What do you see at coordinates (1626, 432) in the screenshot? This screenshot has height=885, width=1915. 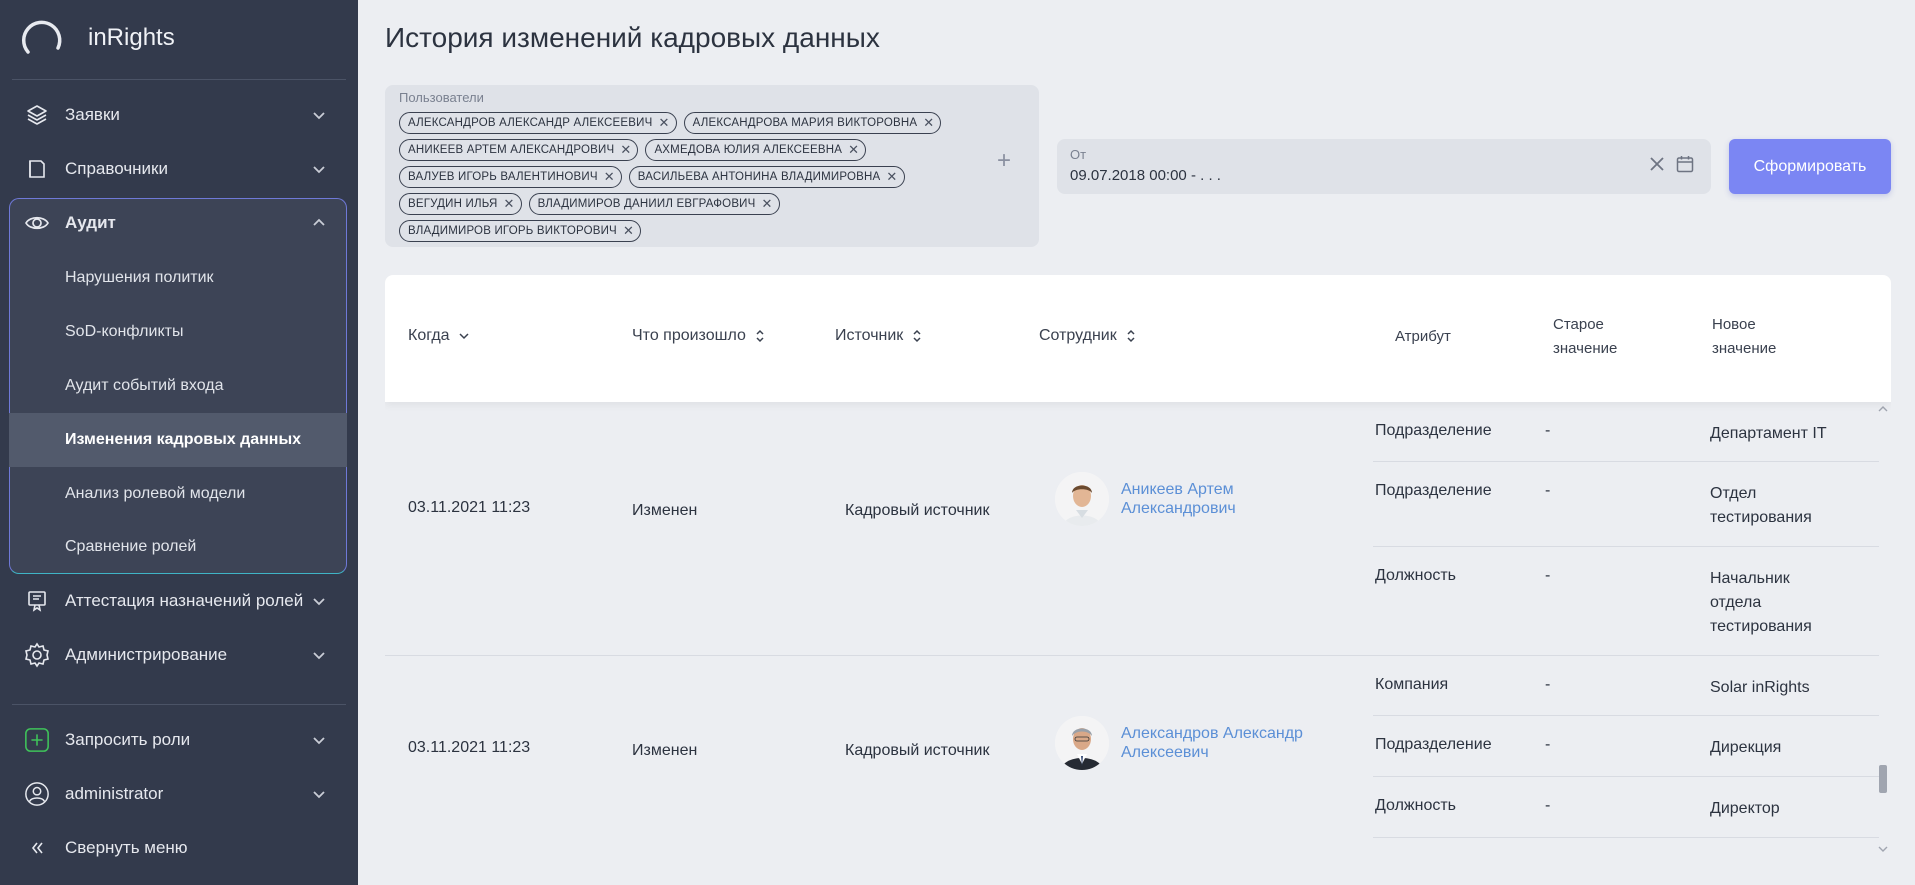 I see `change-row: Подразделение - Департамент IT` at bounding box center [1626, 432].